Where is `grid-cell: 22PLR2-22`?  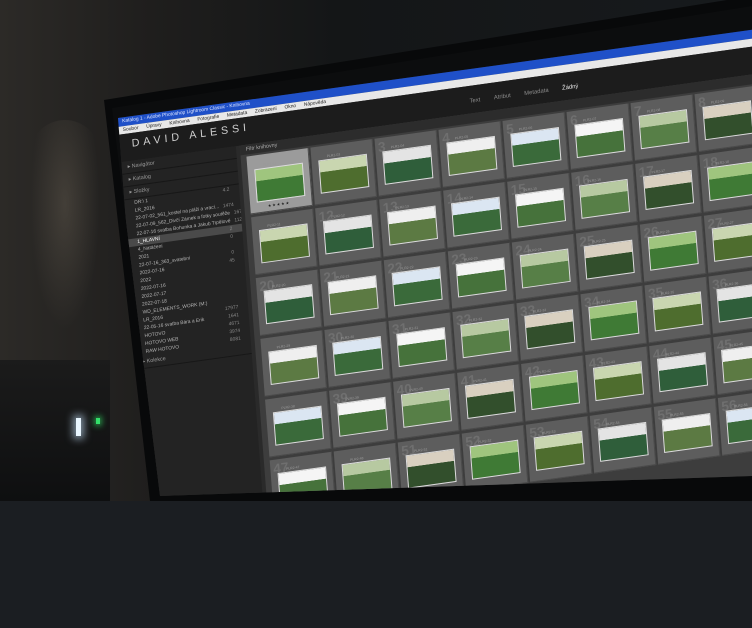 grid-cell: 22PLR2-22 is located at coordinates (417, 285).